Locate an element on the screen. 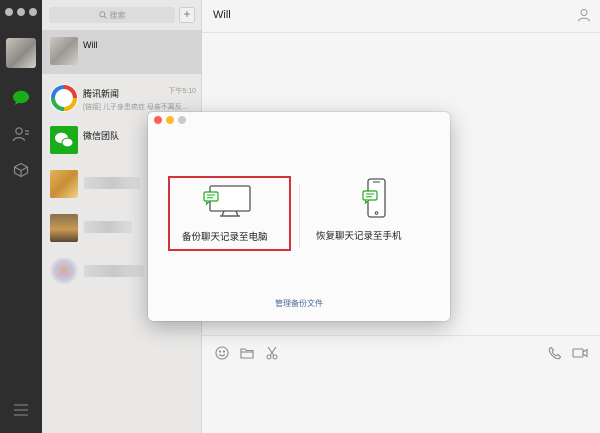  window-minimize-button is located at coordinates (21, 12).